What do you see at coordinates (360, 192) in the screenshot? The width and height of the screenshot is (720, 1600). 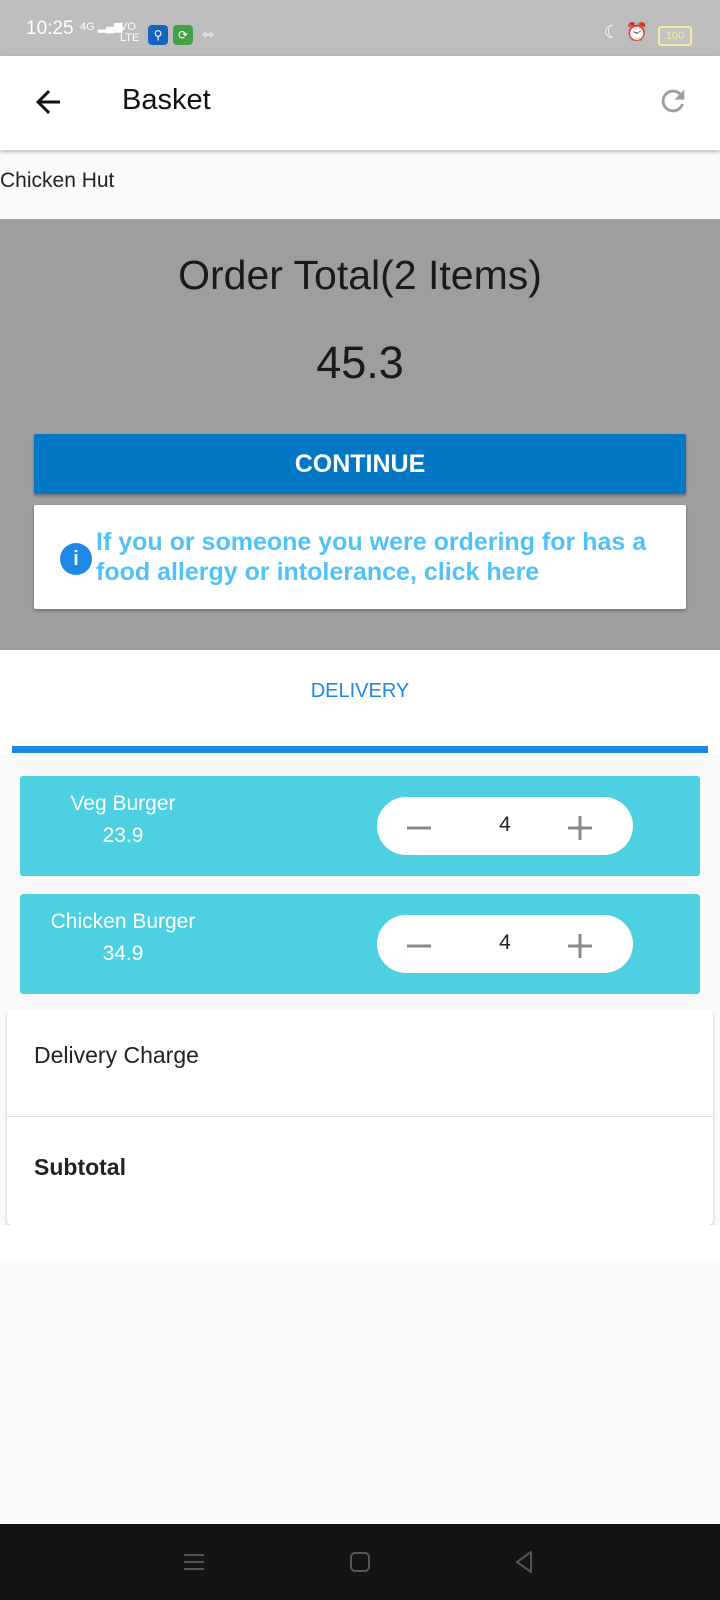 I see `restaurant-header: Chicken Hut` at bounding box center [360, 192].